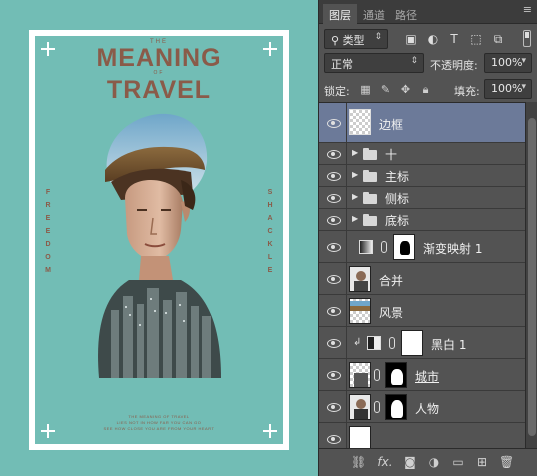 The height and width of the screenshot is (476, 537). I want to click on lock-all-icon: 🔒︎, so click(425, 89).